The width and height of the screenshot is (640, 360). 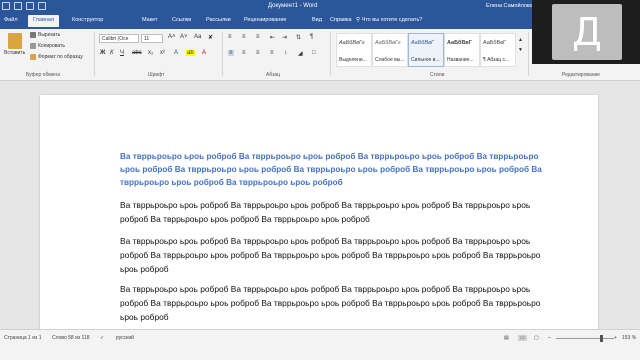 What do you see at coordinates (629, 338) in the screenshot?
I see `zoom-level: 153 %` at bounding box center [629, 338].